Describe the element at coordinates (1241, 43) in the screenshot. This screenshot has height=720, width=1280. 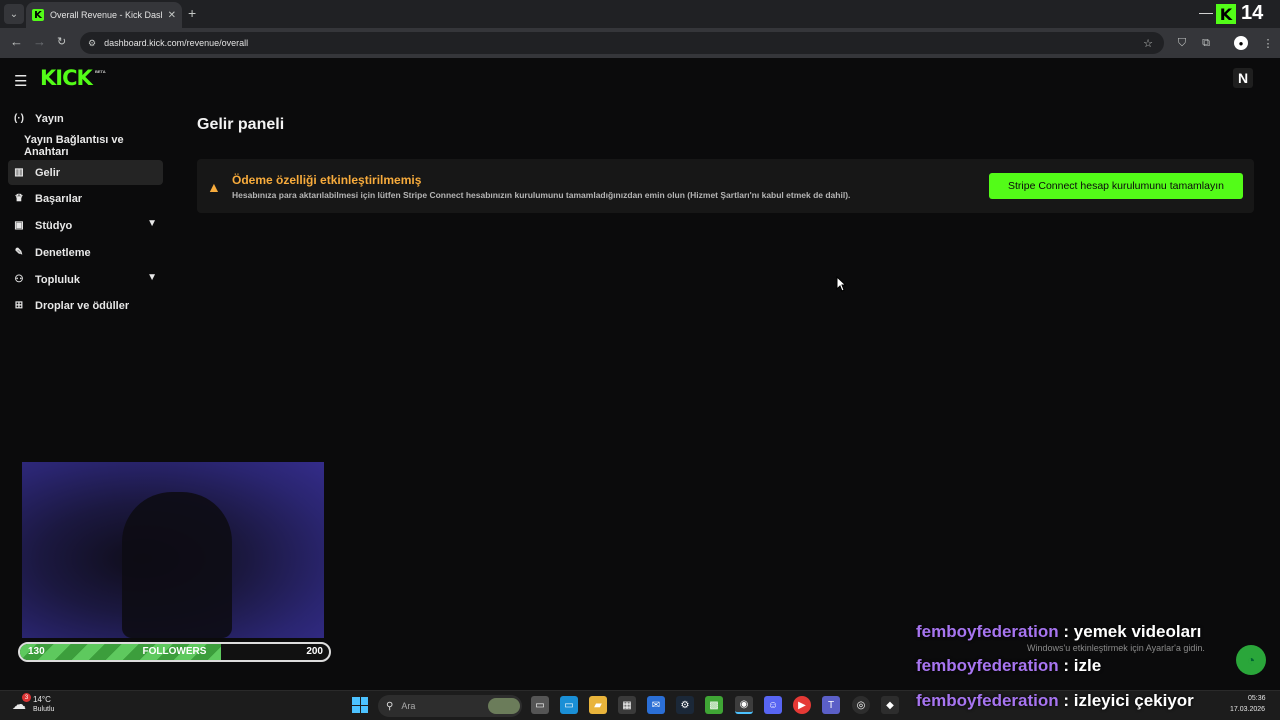
I see `profile-avatar-icon: ●` at that location.